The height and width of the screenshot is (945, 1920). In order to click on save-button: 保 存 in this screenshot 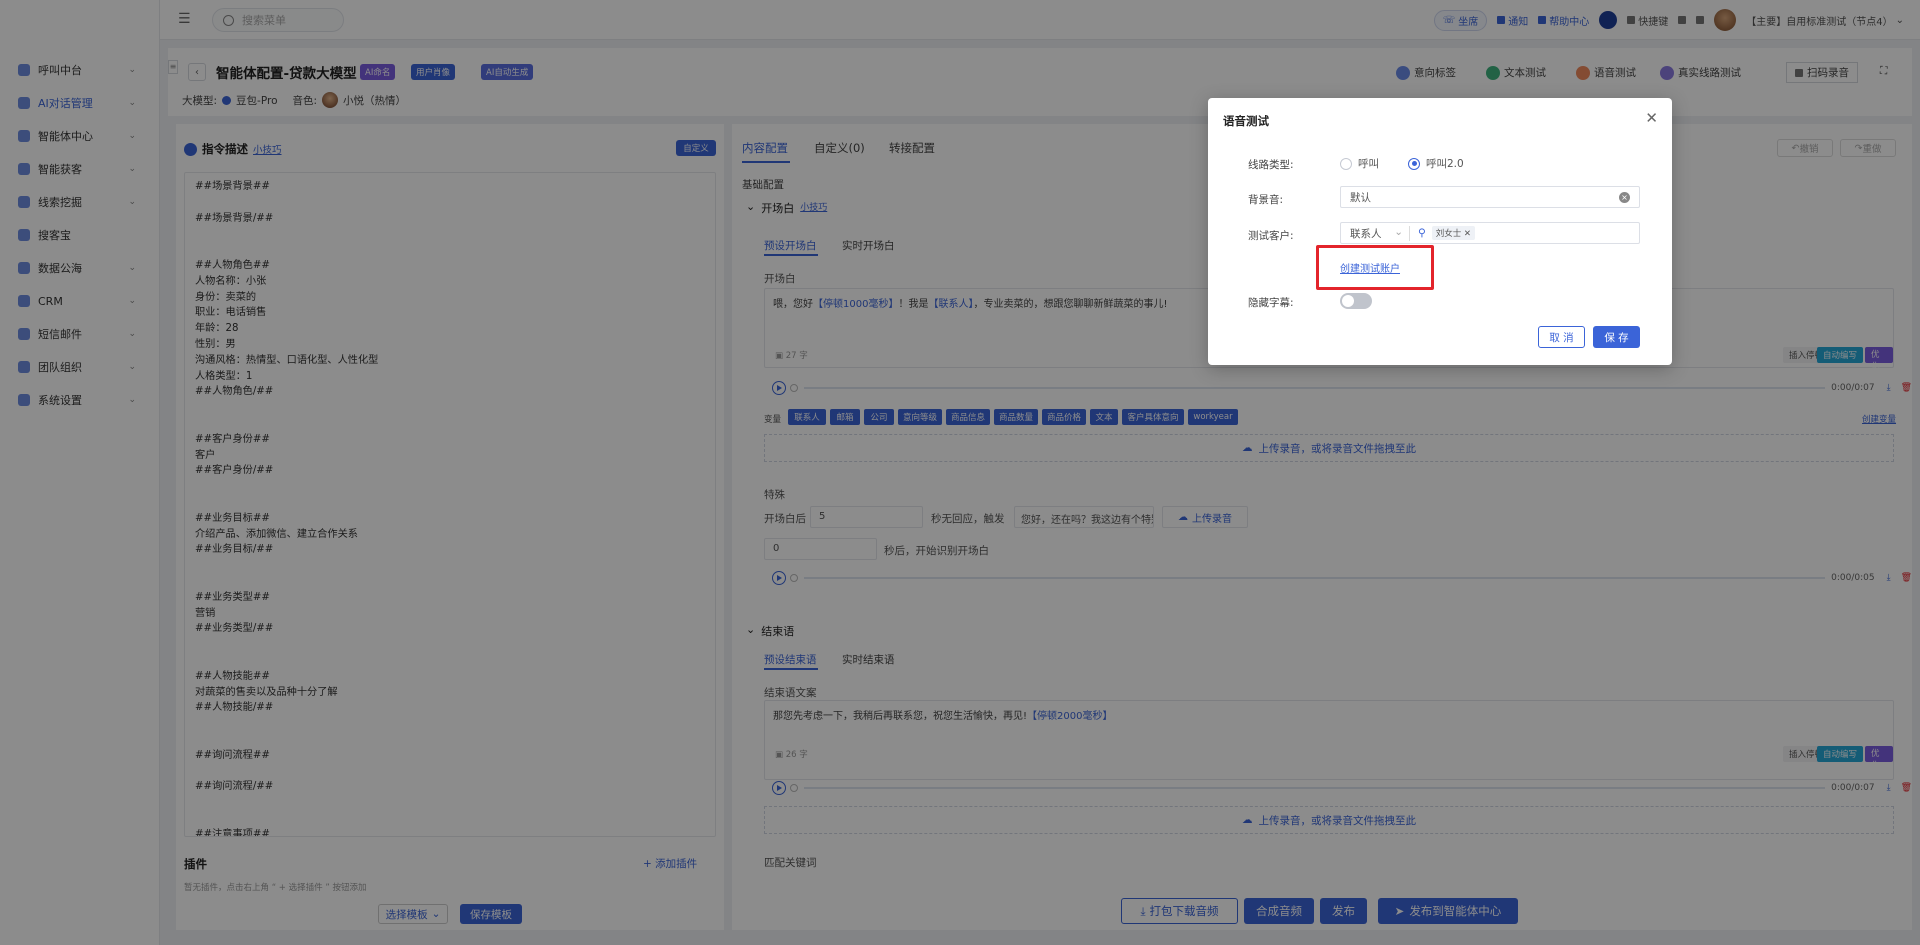, I will do `click(1616, 337)`.